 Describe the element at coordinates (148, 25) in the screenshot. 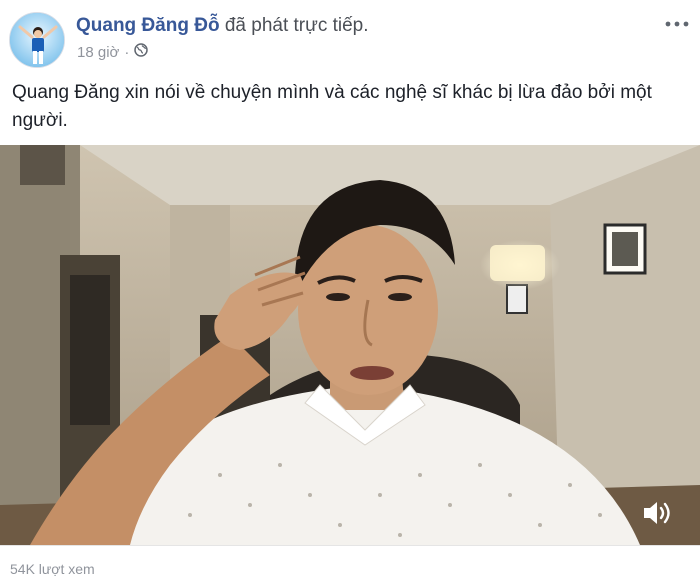

I see `author-name-link: Quang Đăng Đỗ` at that location.